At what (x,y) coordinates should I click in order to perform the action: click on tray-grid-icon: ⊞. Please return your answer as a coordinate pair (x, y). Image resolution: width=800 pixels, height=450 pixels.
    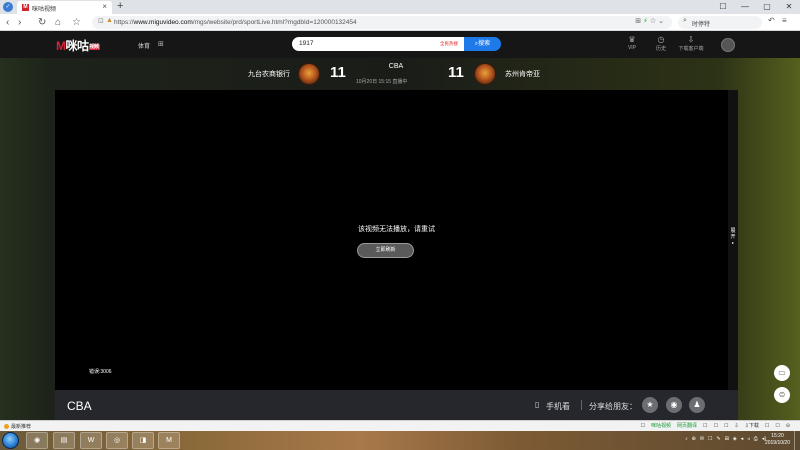
    Looking at the image, I should click on (727, 439).